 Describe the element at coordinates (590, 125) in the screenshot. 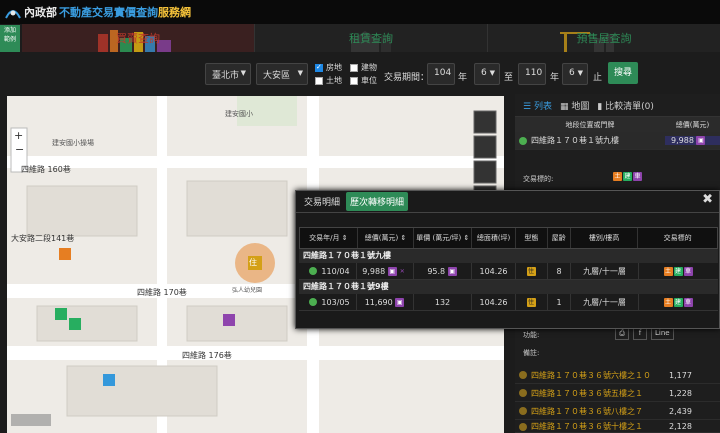

I see `col-address: 地段位置或門牌` at that location.